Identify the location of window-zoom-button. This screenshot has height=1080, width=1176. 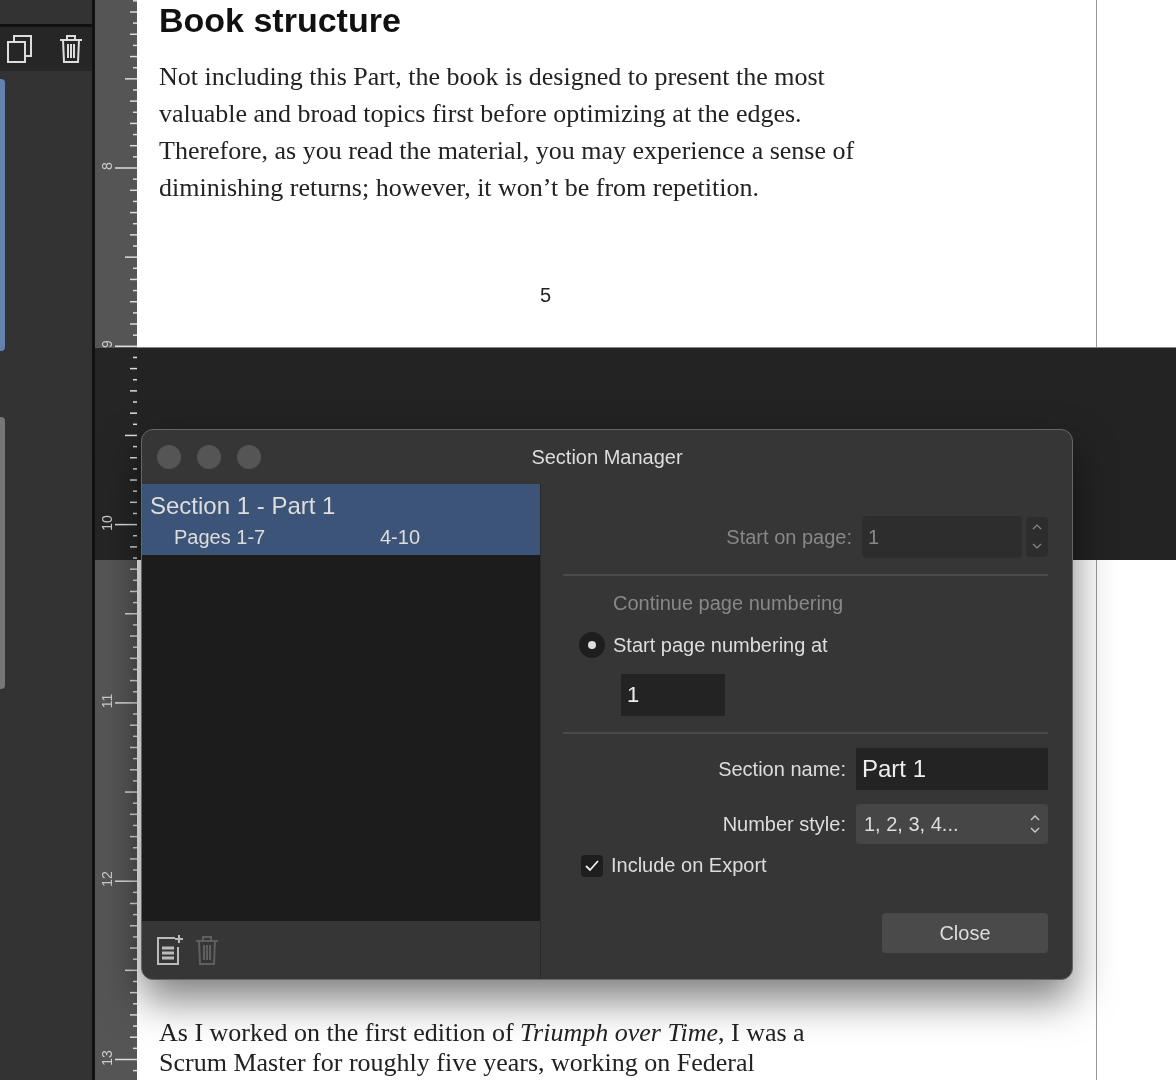
(249, 457).